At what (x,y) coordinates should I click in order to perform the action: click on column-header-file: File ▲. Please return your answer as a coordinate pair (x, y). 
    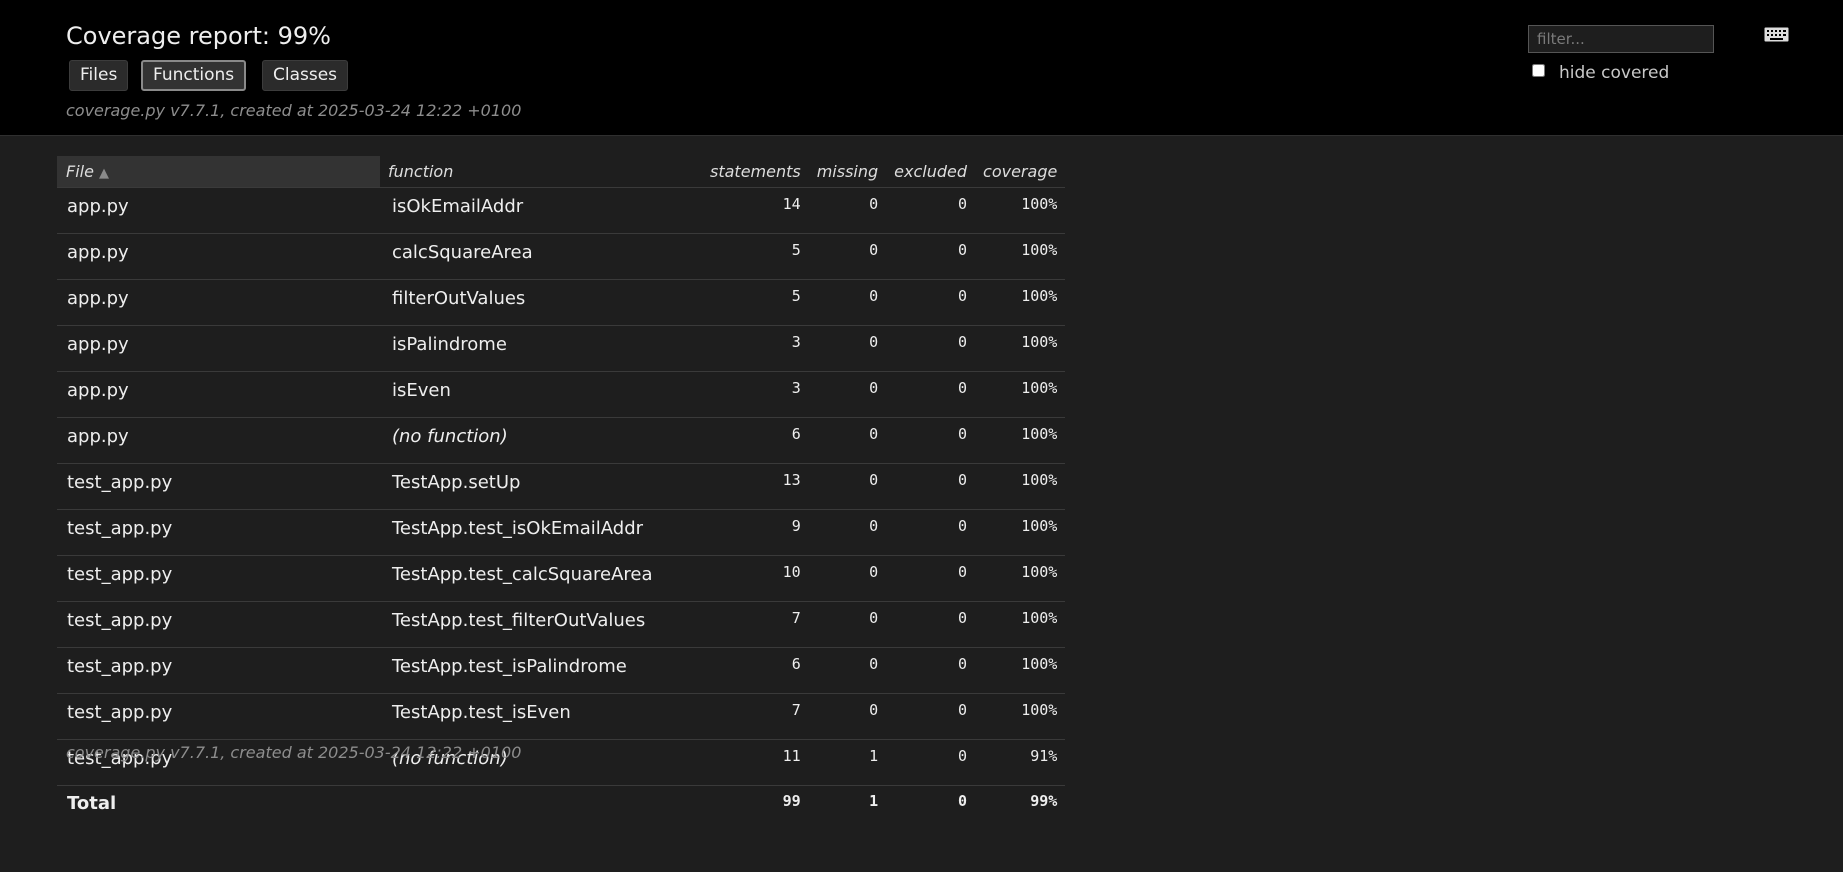
    Looking at the image, I should click on (218, 172).